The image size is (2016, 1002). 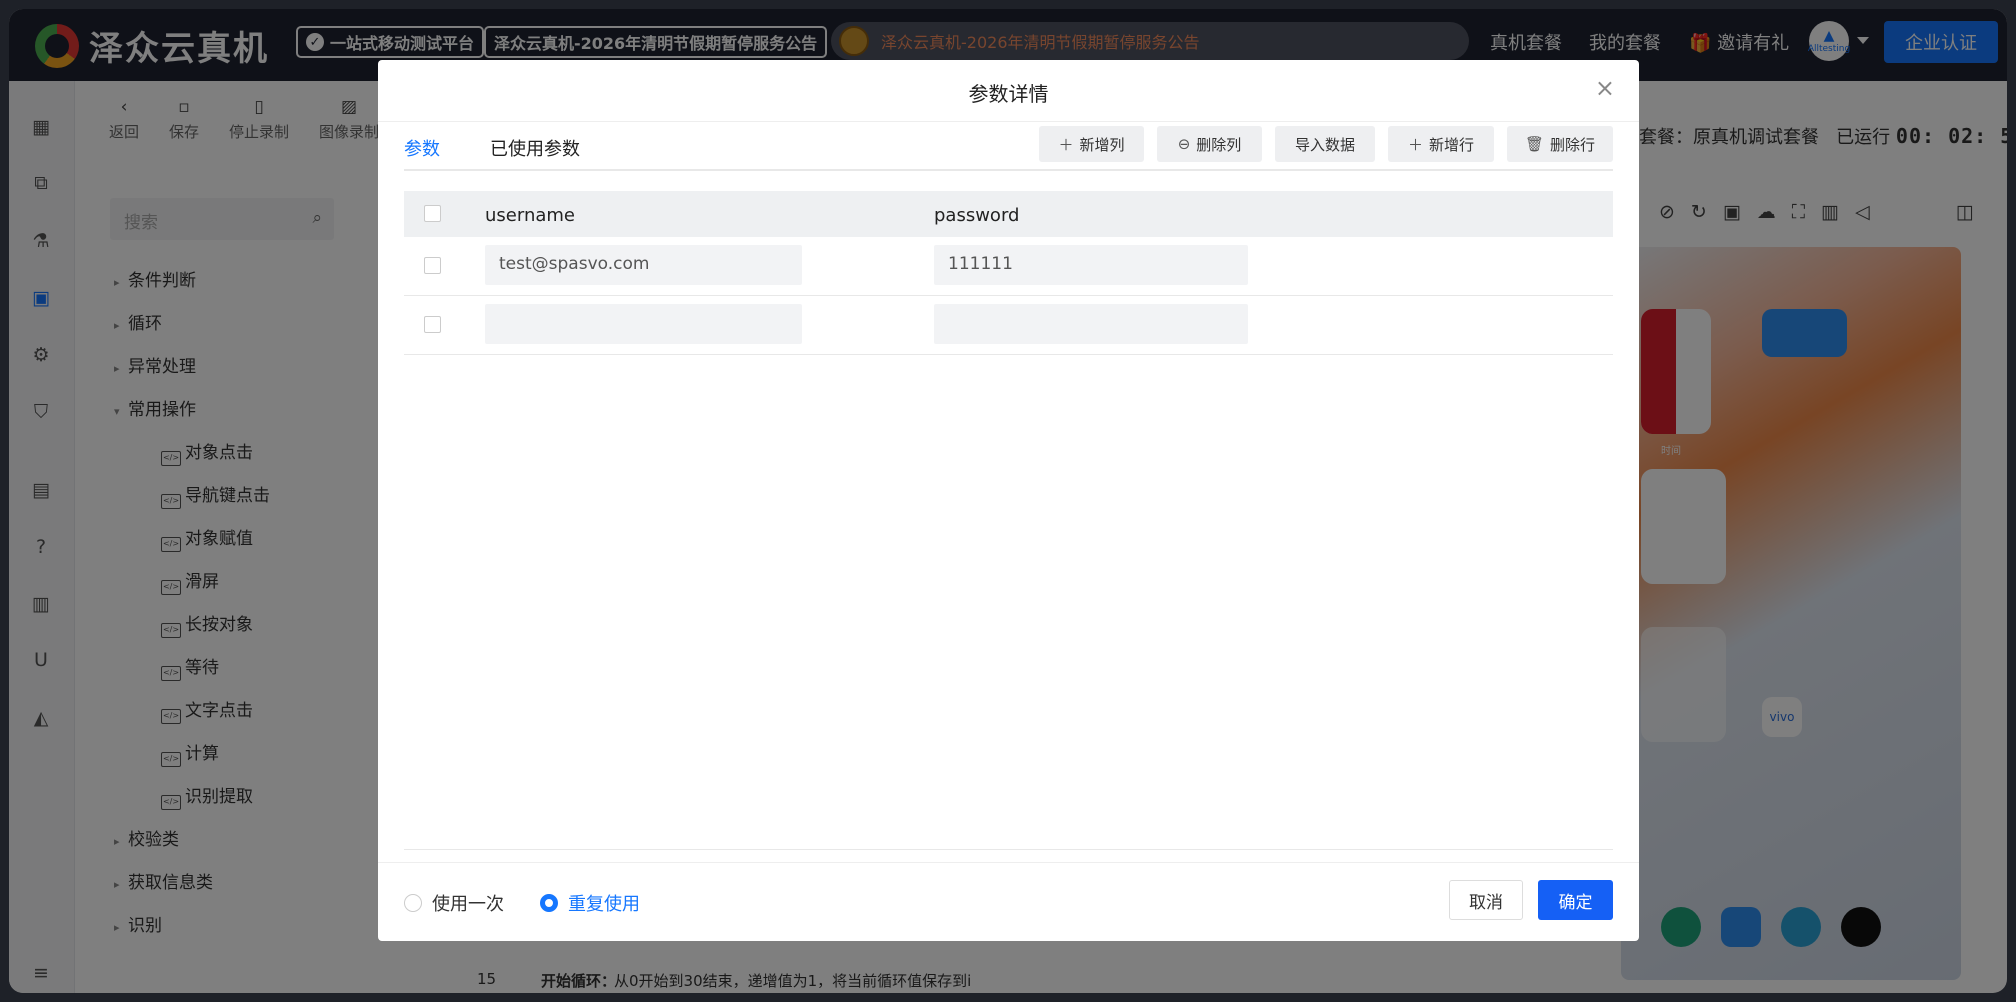 I want to click on delete-row-button: 🗑 删除行, so click(x=1560, y=144).